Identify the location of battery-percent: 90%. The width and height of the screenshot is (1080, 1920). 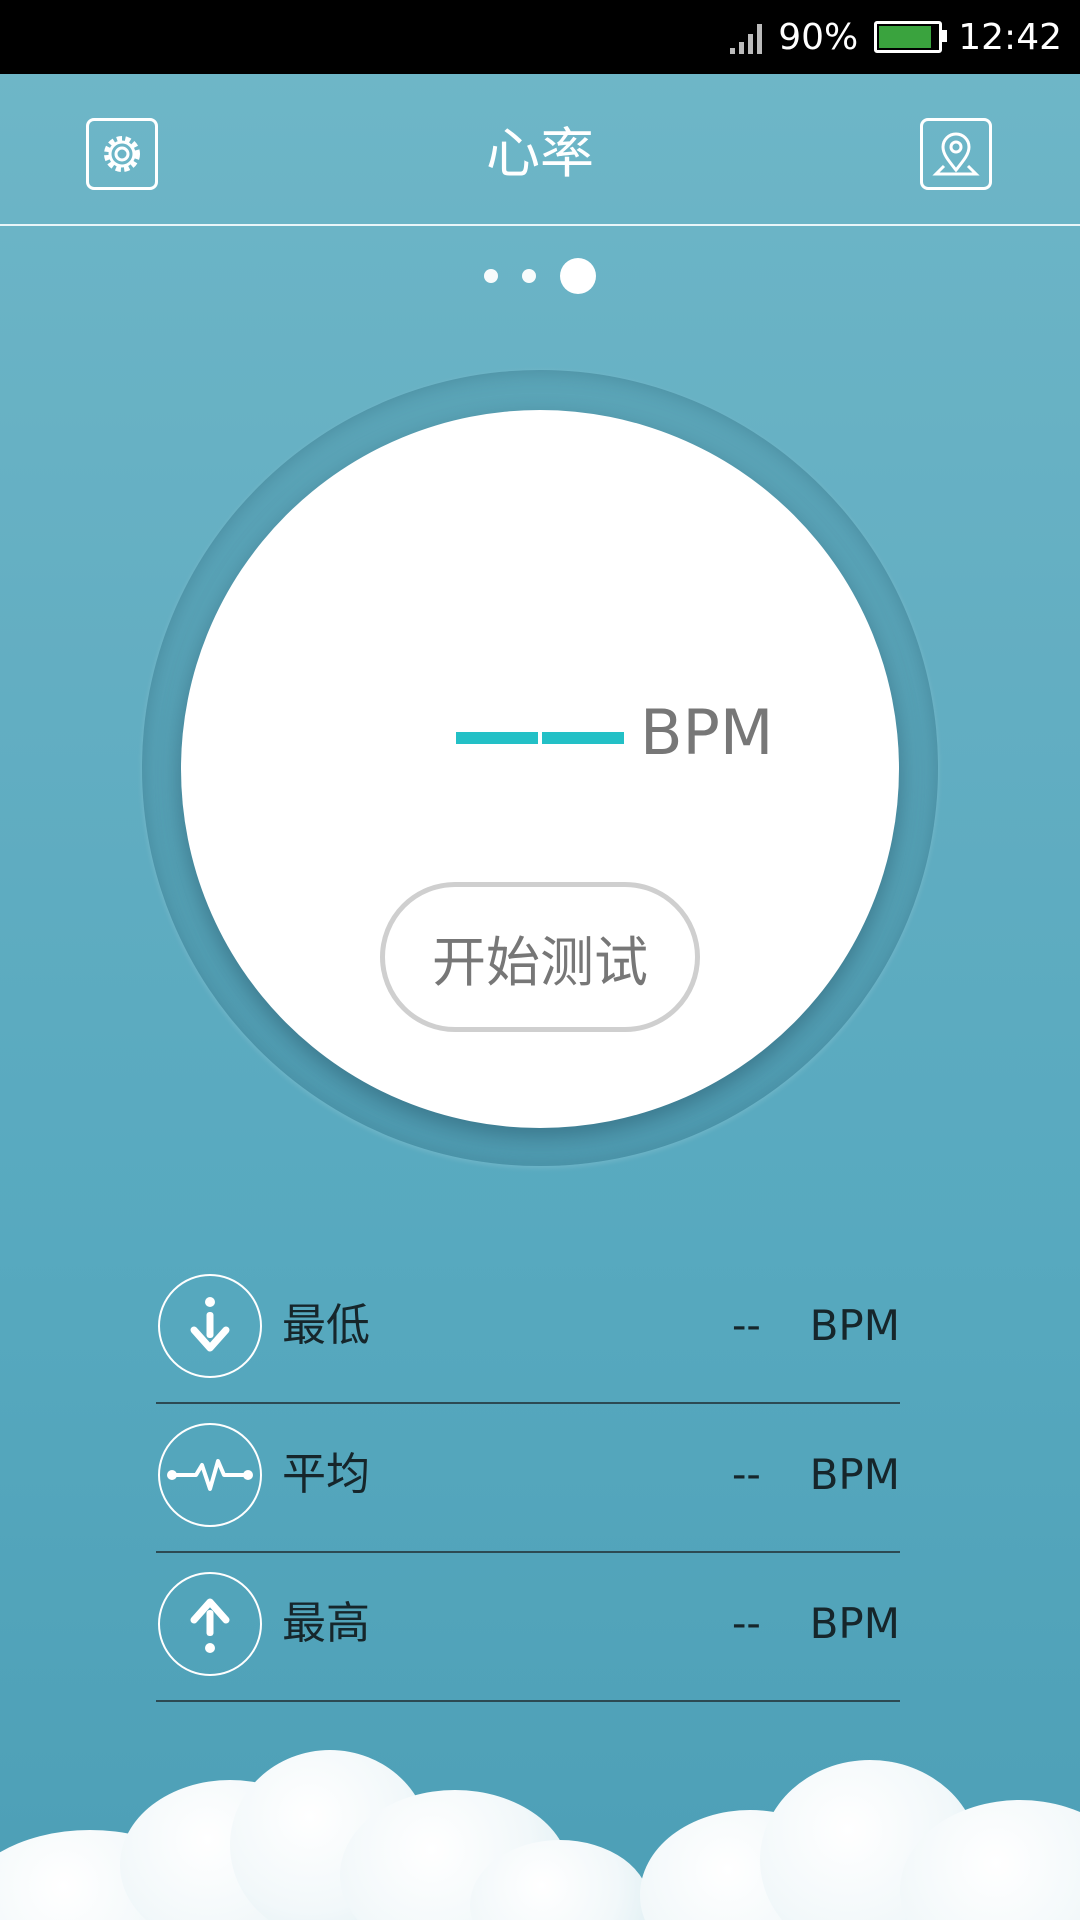
(818, 37).